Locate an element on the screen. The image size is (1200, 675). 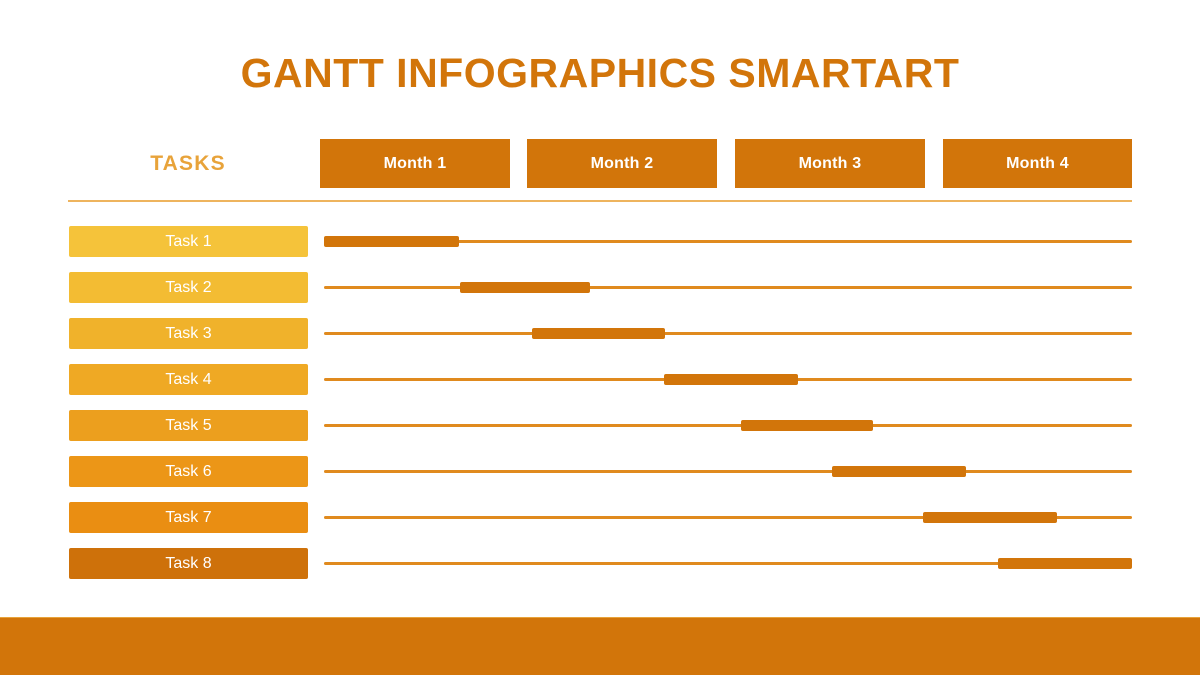
task-label-chip: Task 2 is located at coordinates (188, 287).